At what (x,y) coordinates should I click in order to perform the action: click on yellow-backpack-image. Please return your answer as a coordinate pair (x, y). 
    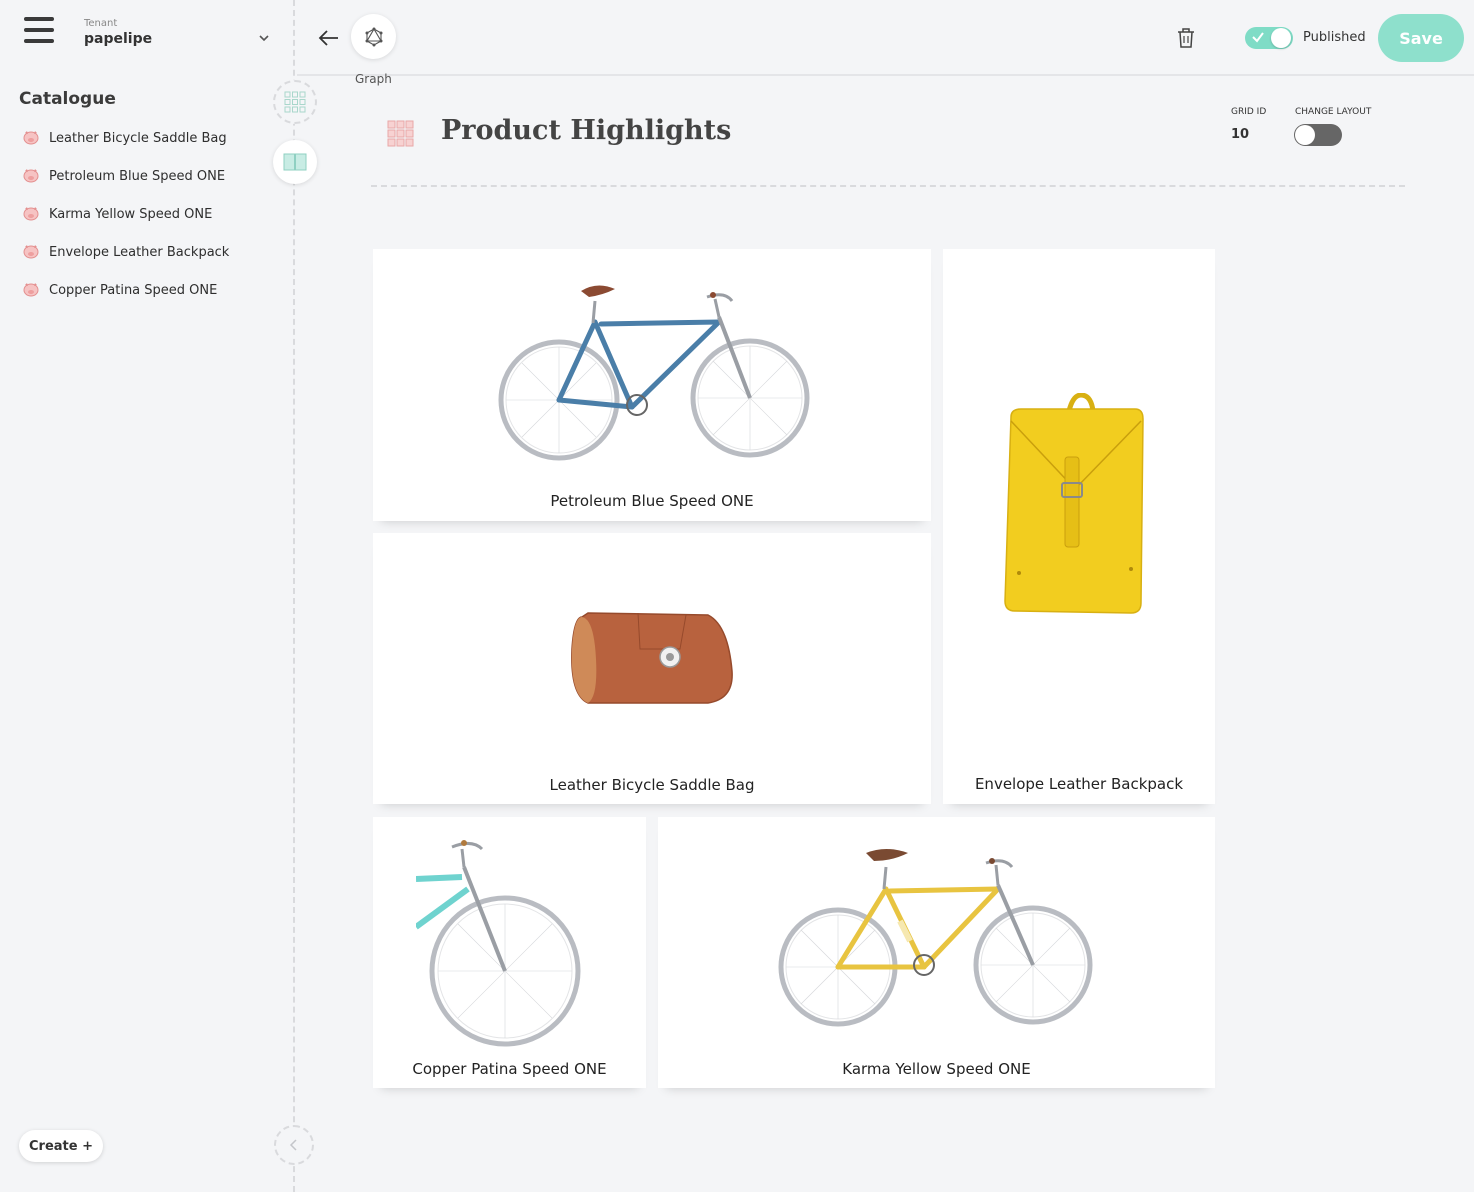
    Looking at the image, I should click on (1074, 503).